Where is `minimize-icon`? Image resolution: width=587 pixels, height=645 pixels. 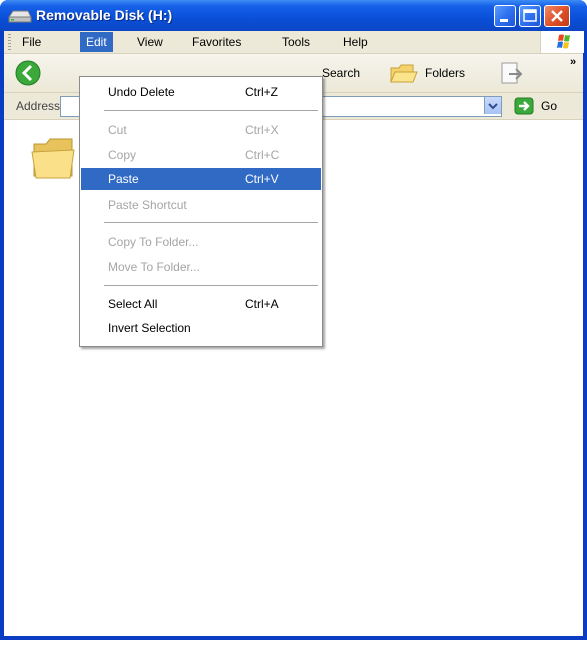 minimize-icon is located at coordinates (504, 20).